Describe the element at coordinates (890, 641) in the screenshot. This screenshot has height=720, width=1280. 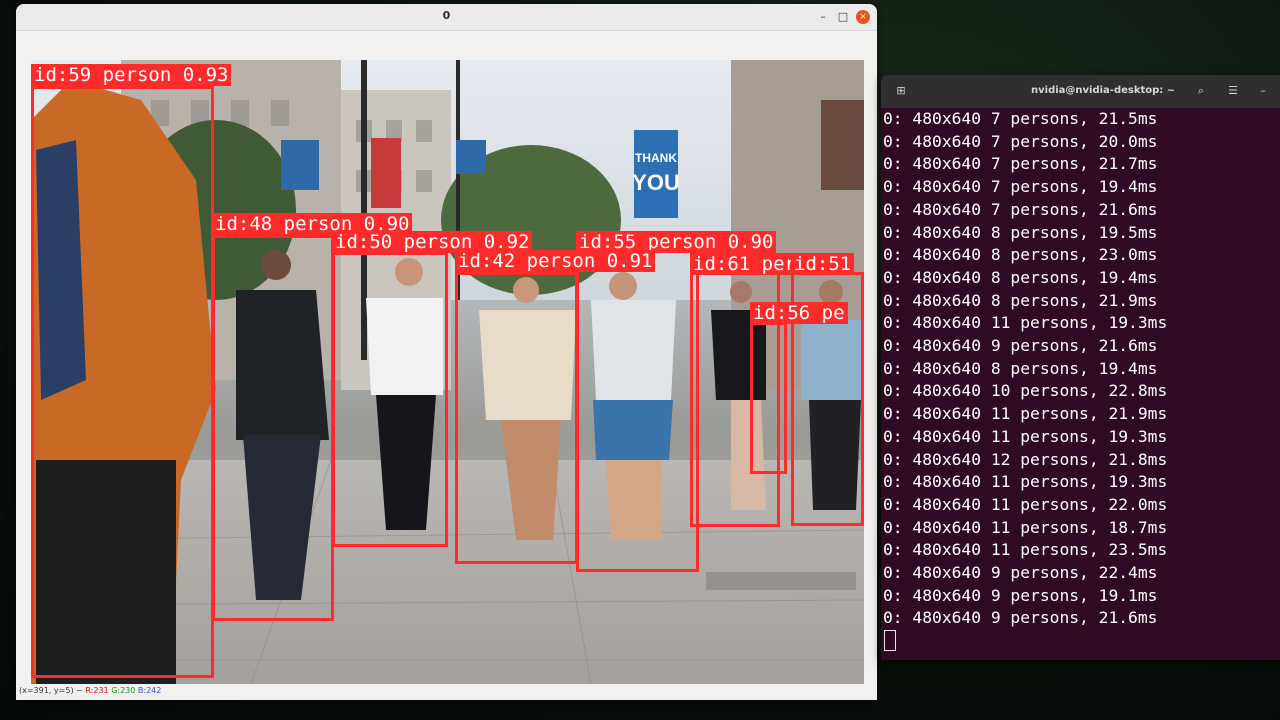
I see `terminal-cursor` at that location.